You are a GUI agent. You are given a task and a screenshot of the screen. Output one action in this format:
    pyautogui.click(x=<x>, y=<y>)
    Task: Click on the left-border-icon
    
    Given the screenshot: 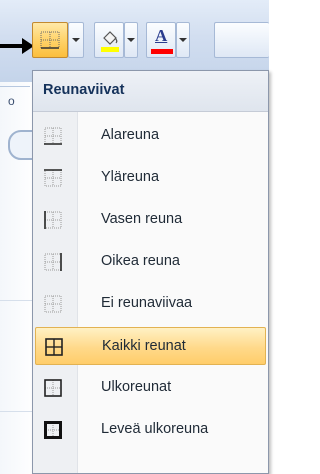 What is the action you would take?
    pyautogui.click(x=53, y=220)
    